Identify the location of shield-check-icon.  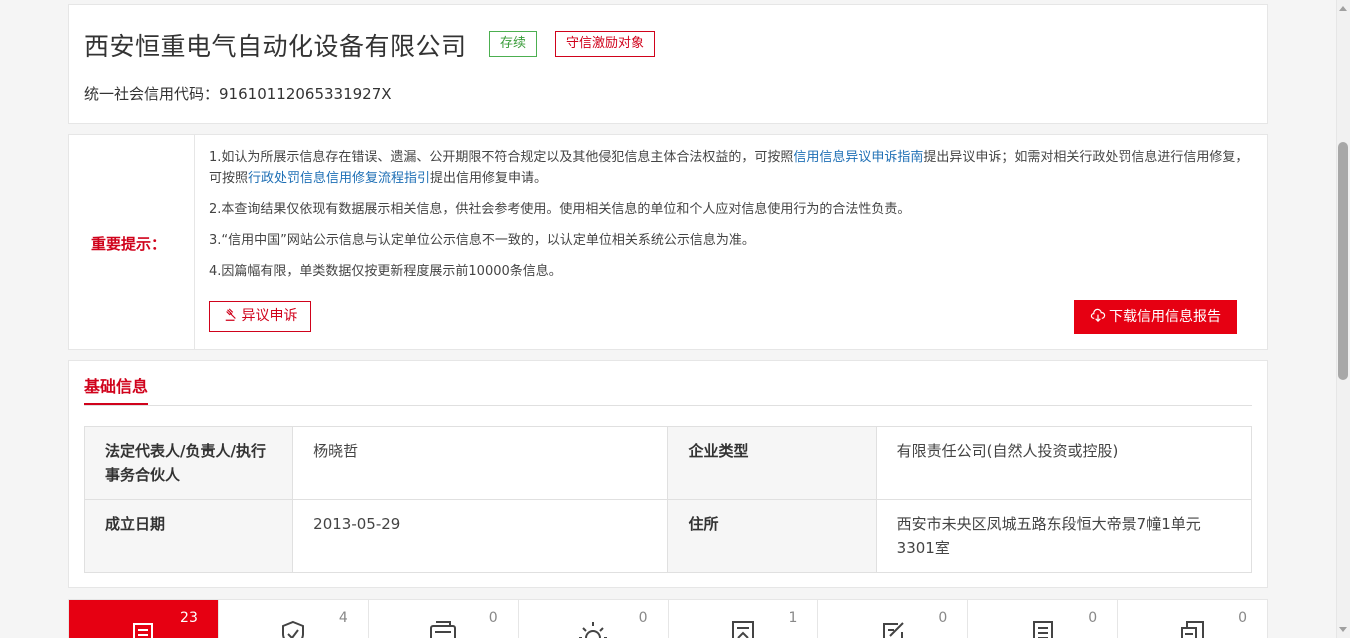
(293, 629).